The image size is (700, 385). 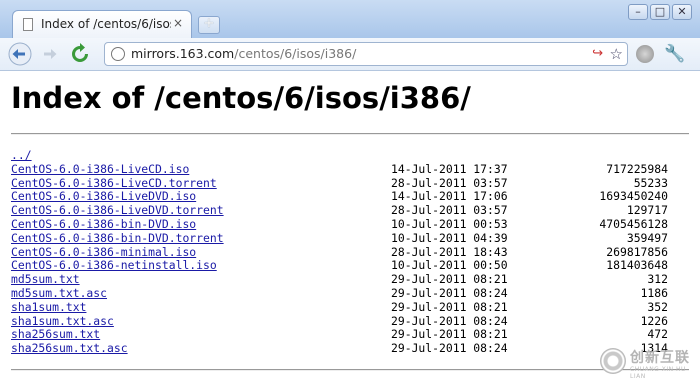 I want to click on forward-arrow-icon, so click(x=50, y=54).